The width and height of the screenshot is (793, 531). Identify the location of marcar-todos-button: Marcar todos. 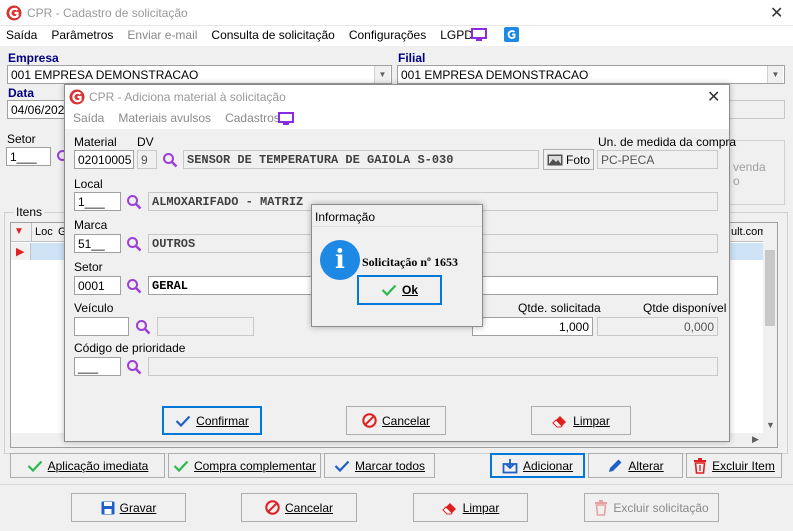
(379, 465).